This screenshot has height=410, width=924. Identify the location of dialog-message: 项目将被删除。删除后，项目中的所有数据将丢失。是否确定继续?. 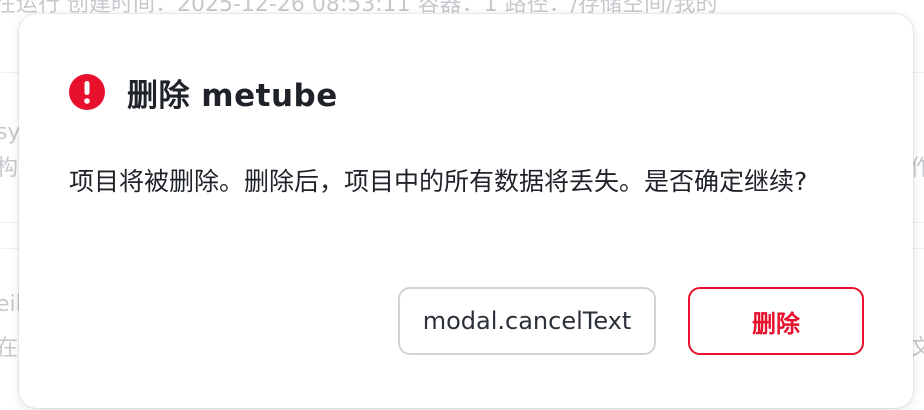
(438, 181).